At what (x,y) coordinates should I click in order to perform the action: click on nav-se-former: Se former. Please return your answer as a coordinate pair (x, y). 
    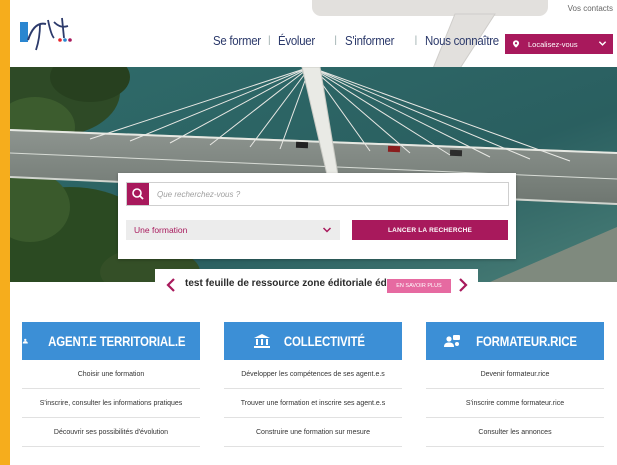
    Looking at the image, I should click on (237, 40).